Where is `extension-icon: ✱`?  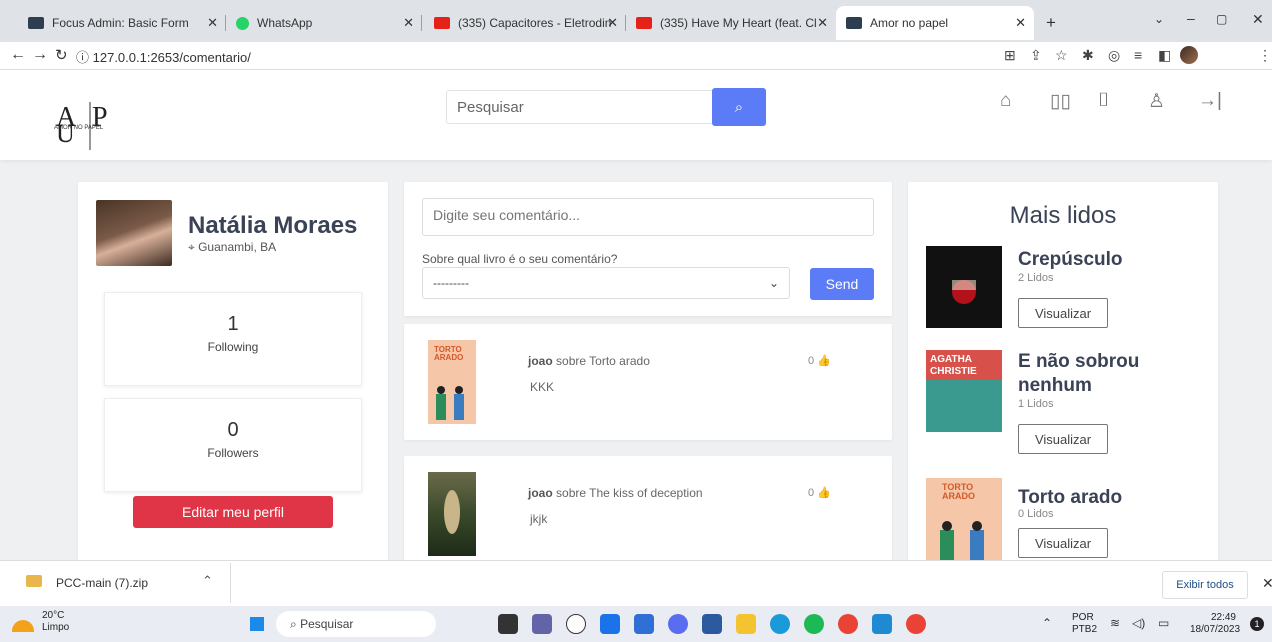 extension-icon: ✱ is located at coordinates (1088, 55).